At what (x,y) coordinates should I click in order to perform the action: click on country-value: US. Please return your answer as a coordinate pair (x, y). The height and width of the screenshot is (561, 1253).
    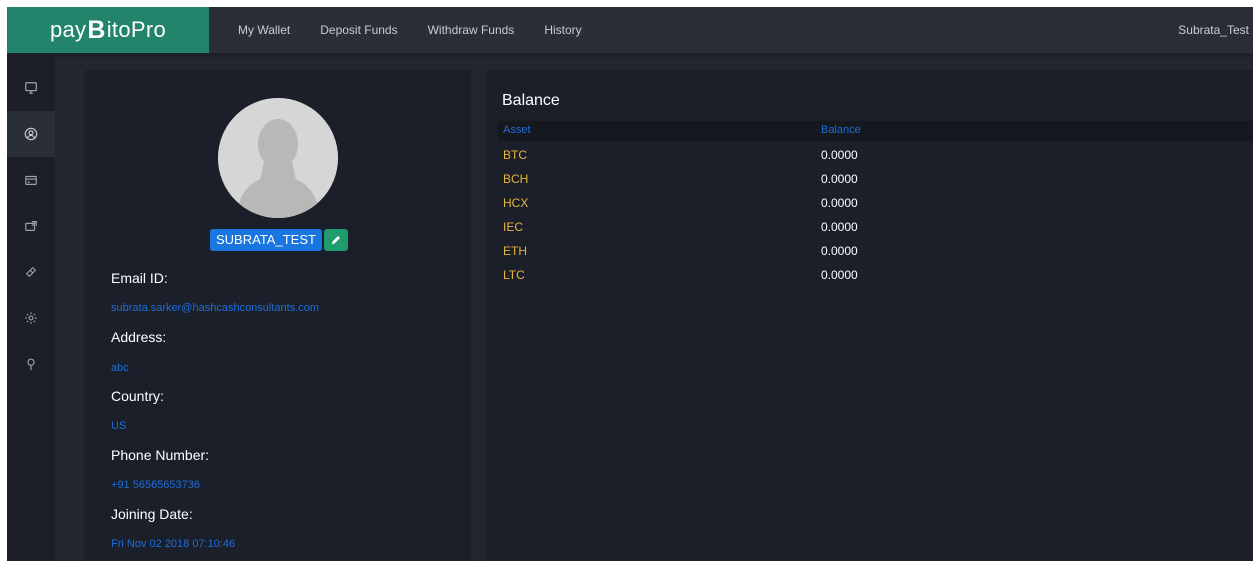
    Looking at the image, I should click on (119, 426).